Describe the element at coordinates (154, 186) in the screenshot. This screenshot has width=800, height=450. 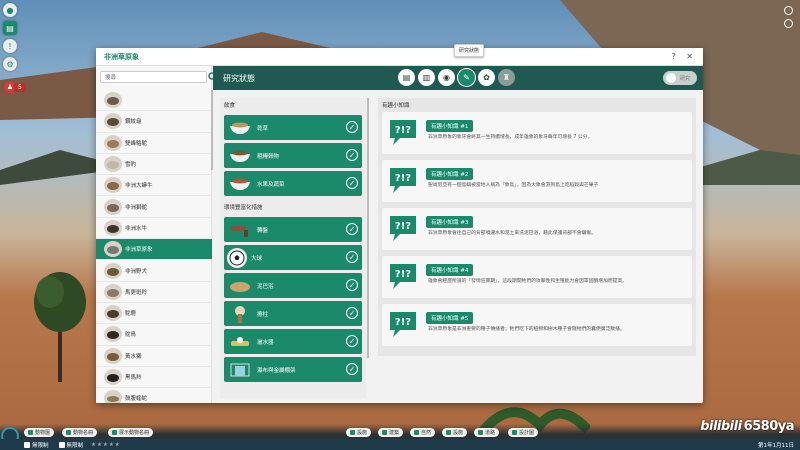
I see `list-item: 非洲大蟒牛` at that location.